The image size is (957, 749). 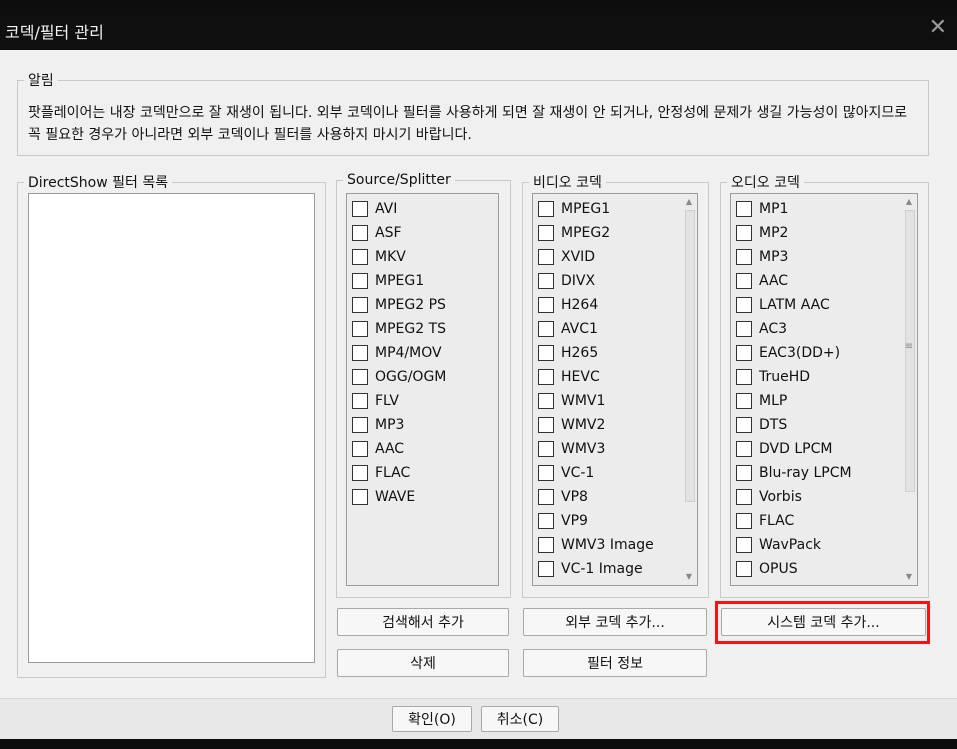 What do you see at coordinates (824, 209) in the screenshot?
I see `checkbox-item: MP1` at bounding box center [824, 209].